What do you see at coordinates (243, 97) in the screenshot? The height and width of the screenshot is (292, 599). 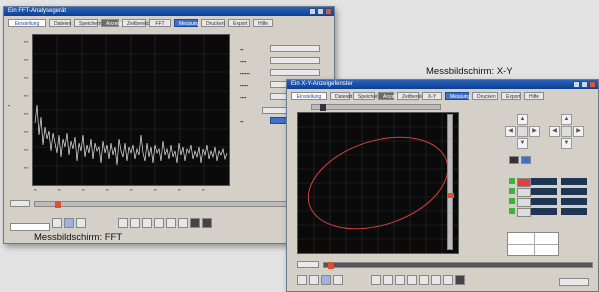 I see `fft-setting-label-5: ▪▪▪▪` at bounding box center [243, 97].